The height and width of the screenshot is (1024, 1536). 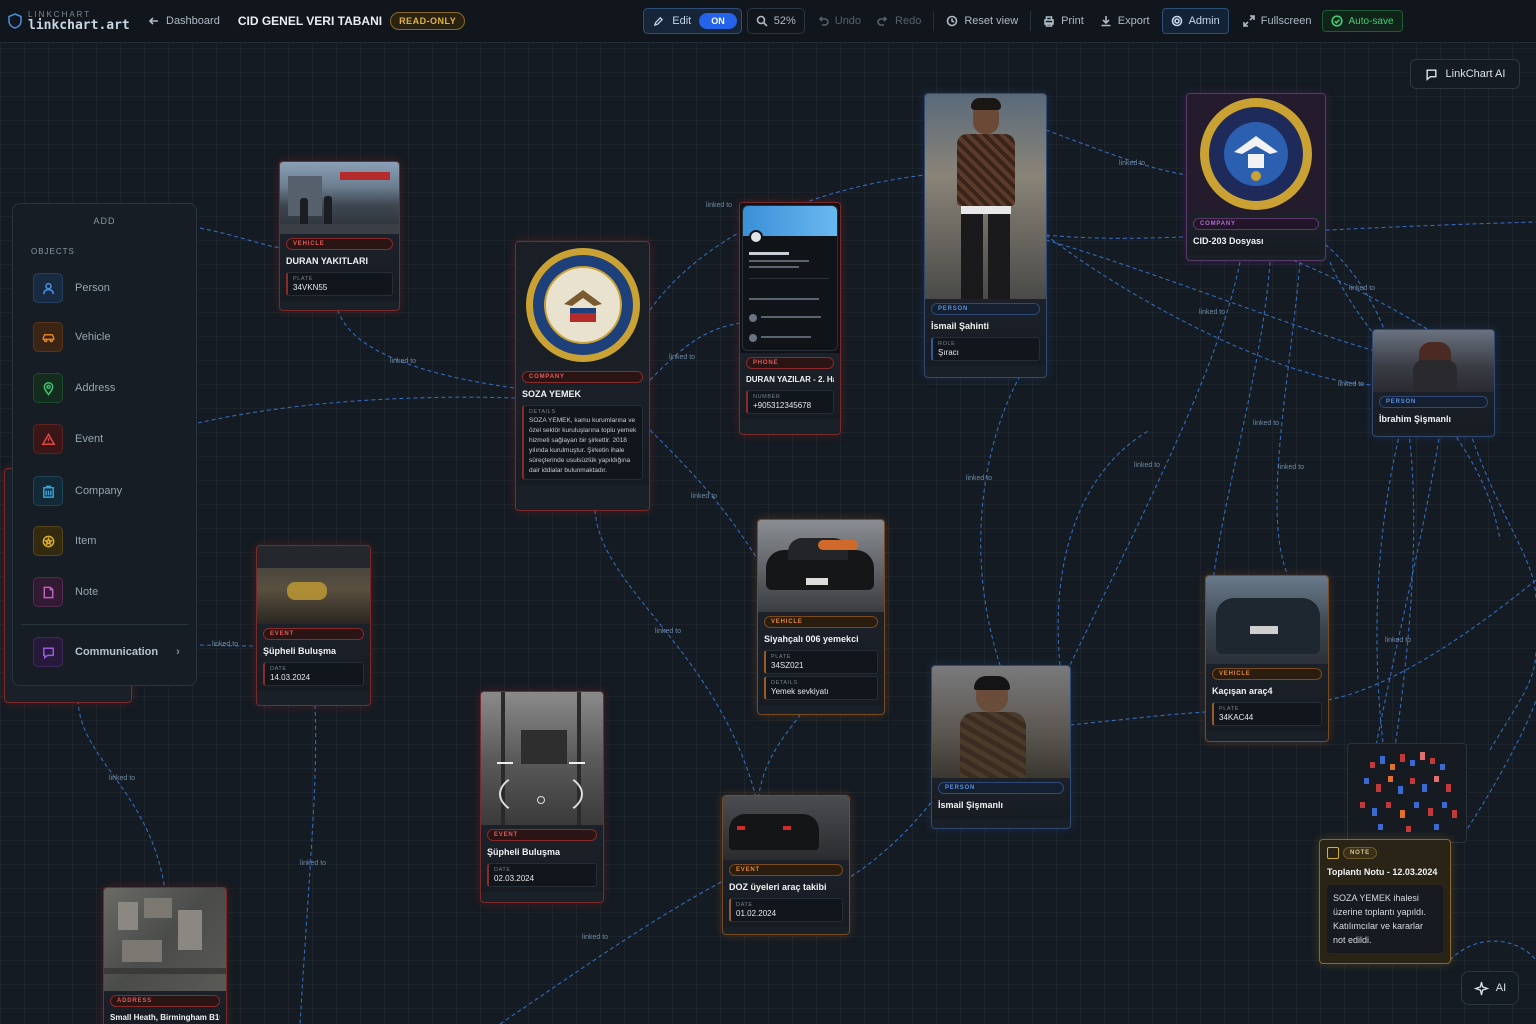 What do you see at coordinates (48, 288) in the screenshot?
I see `person-icon` at bounding box center [48, 288].